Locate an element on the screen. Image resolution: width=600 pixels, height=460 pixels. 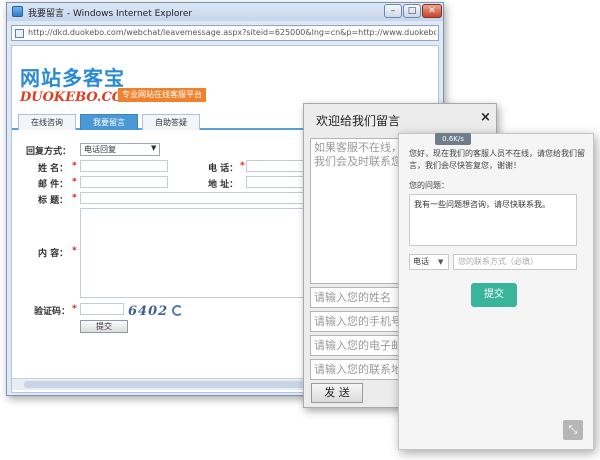
address-input is located at coordinates (278, 182).